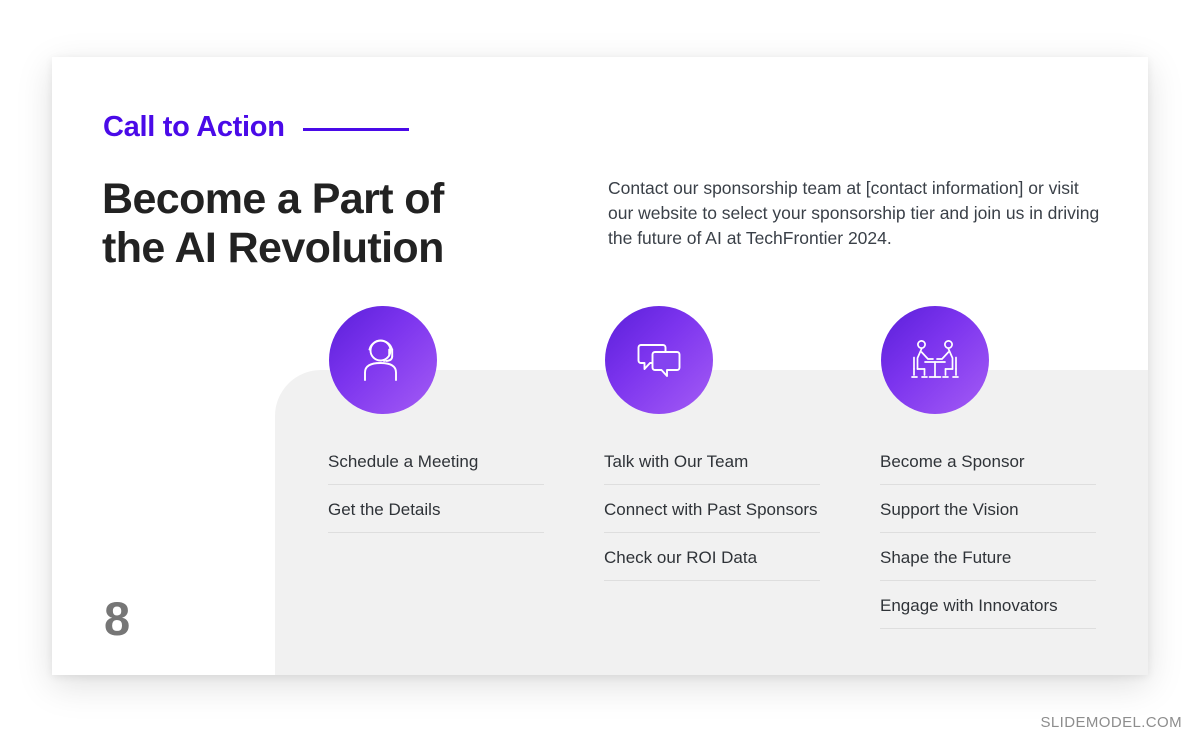 The height and width of the screenshot is (743, 1200). Describe the element at coordinates (436, 516) in the screenshot. I see `list-item: Get the Details` at that location.